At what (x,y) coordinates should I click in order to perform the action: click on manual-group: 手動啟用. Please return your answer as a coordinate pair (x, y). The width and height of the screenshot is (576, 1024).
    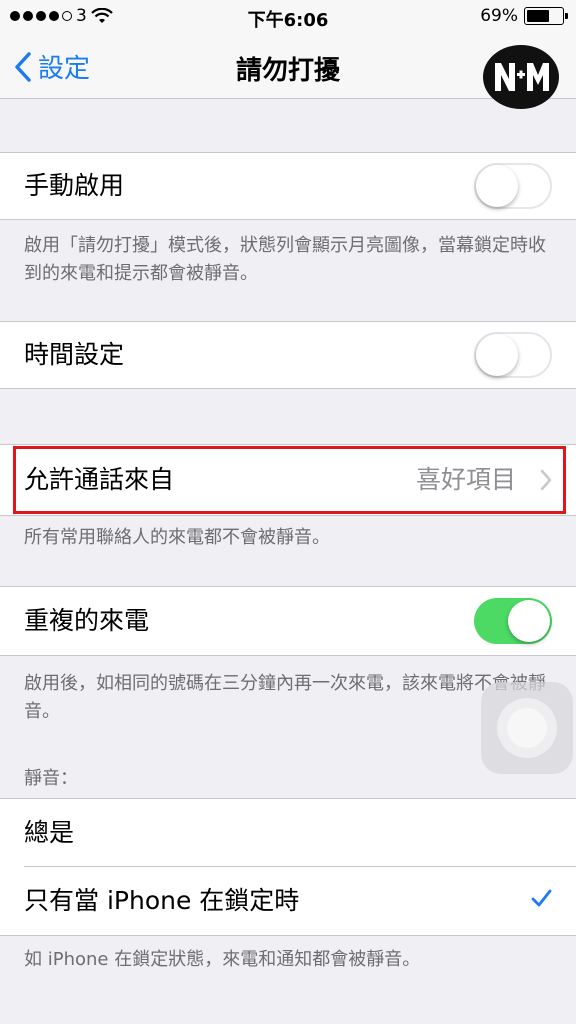
    Looking at the image, I should click on (288, 186).